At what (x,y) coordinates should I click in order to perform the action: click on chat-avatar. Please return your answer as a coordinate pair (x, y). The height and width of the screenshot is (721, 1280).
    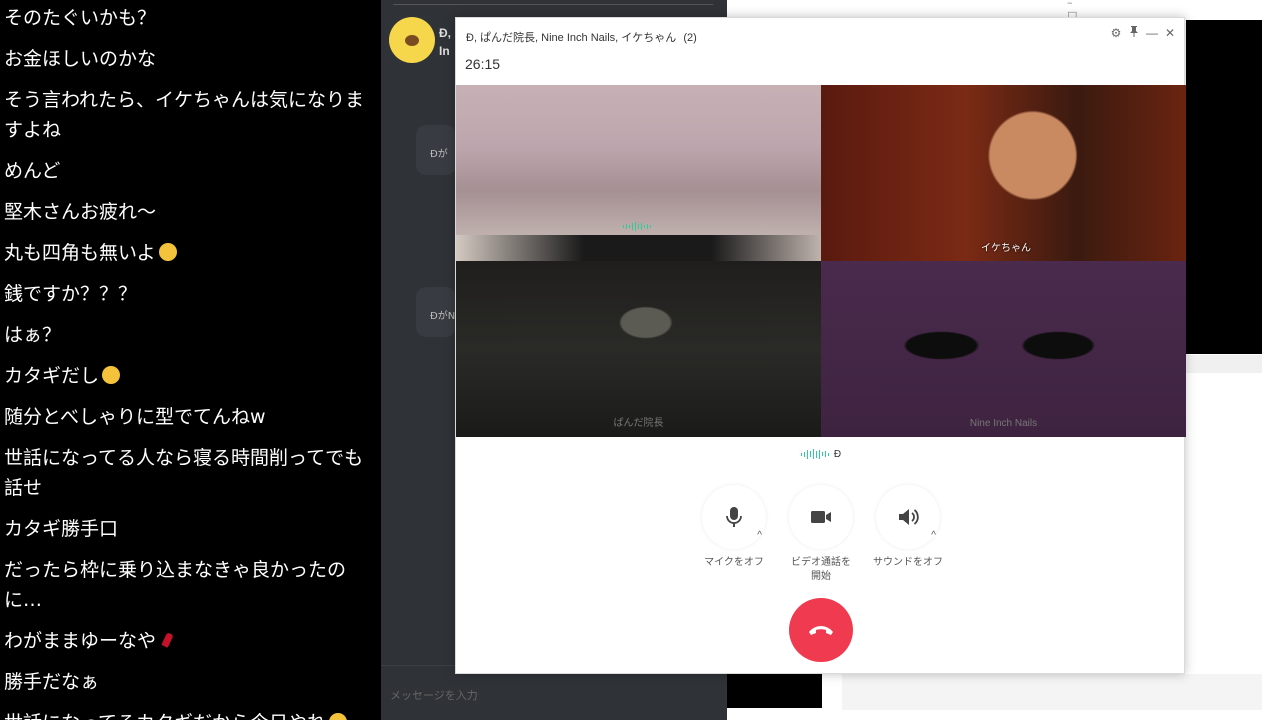
    Looking at the image, I should click on (412, 40).